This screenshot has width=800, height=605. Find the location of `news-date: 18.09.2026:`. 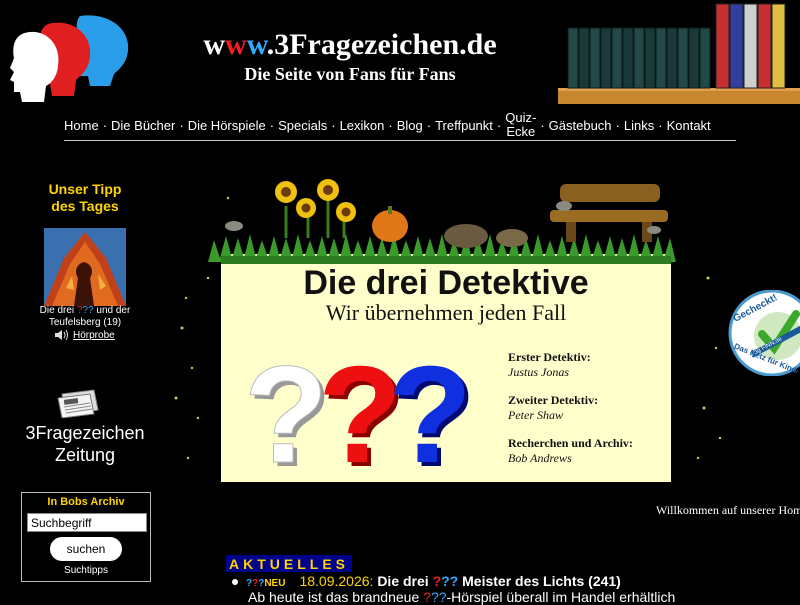

news-date: 18.09.2026: is located at coordinates (336, 581).